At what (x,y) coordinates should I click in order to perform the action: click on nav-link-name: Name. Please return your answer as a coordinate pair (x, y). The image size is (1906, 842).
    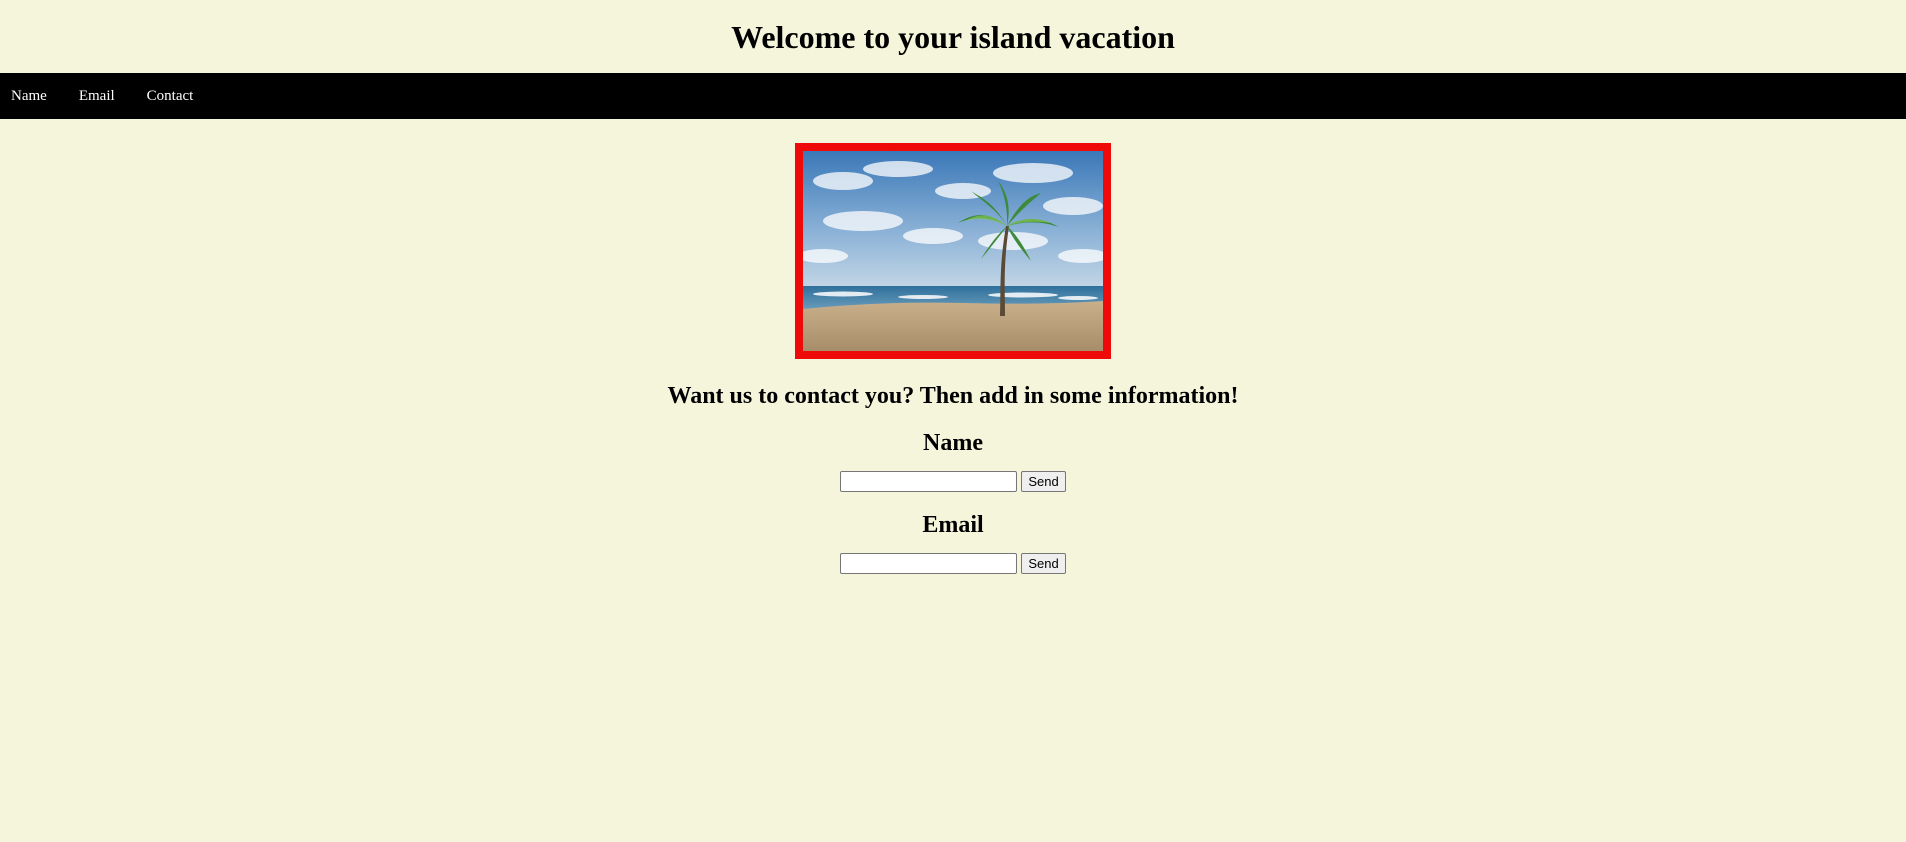
    Looking at the image, I should click on (29, 96).